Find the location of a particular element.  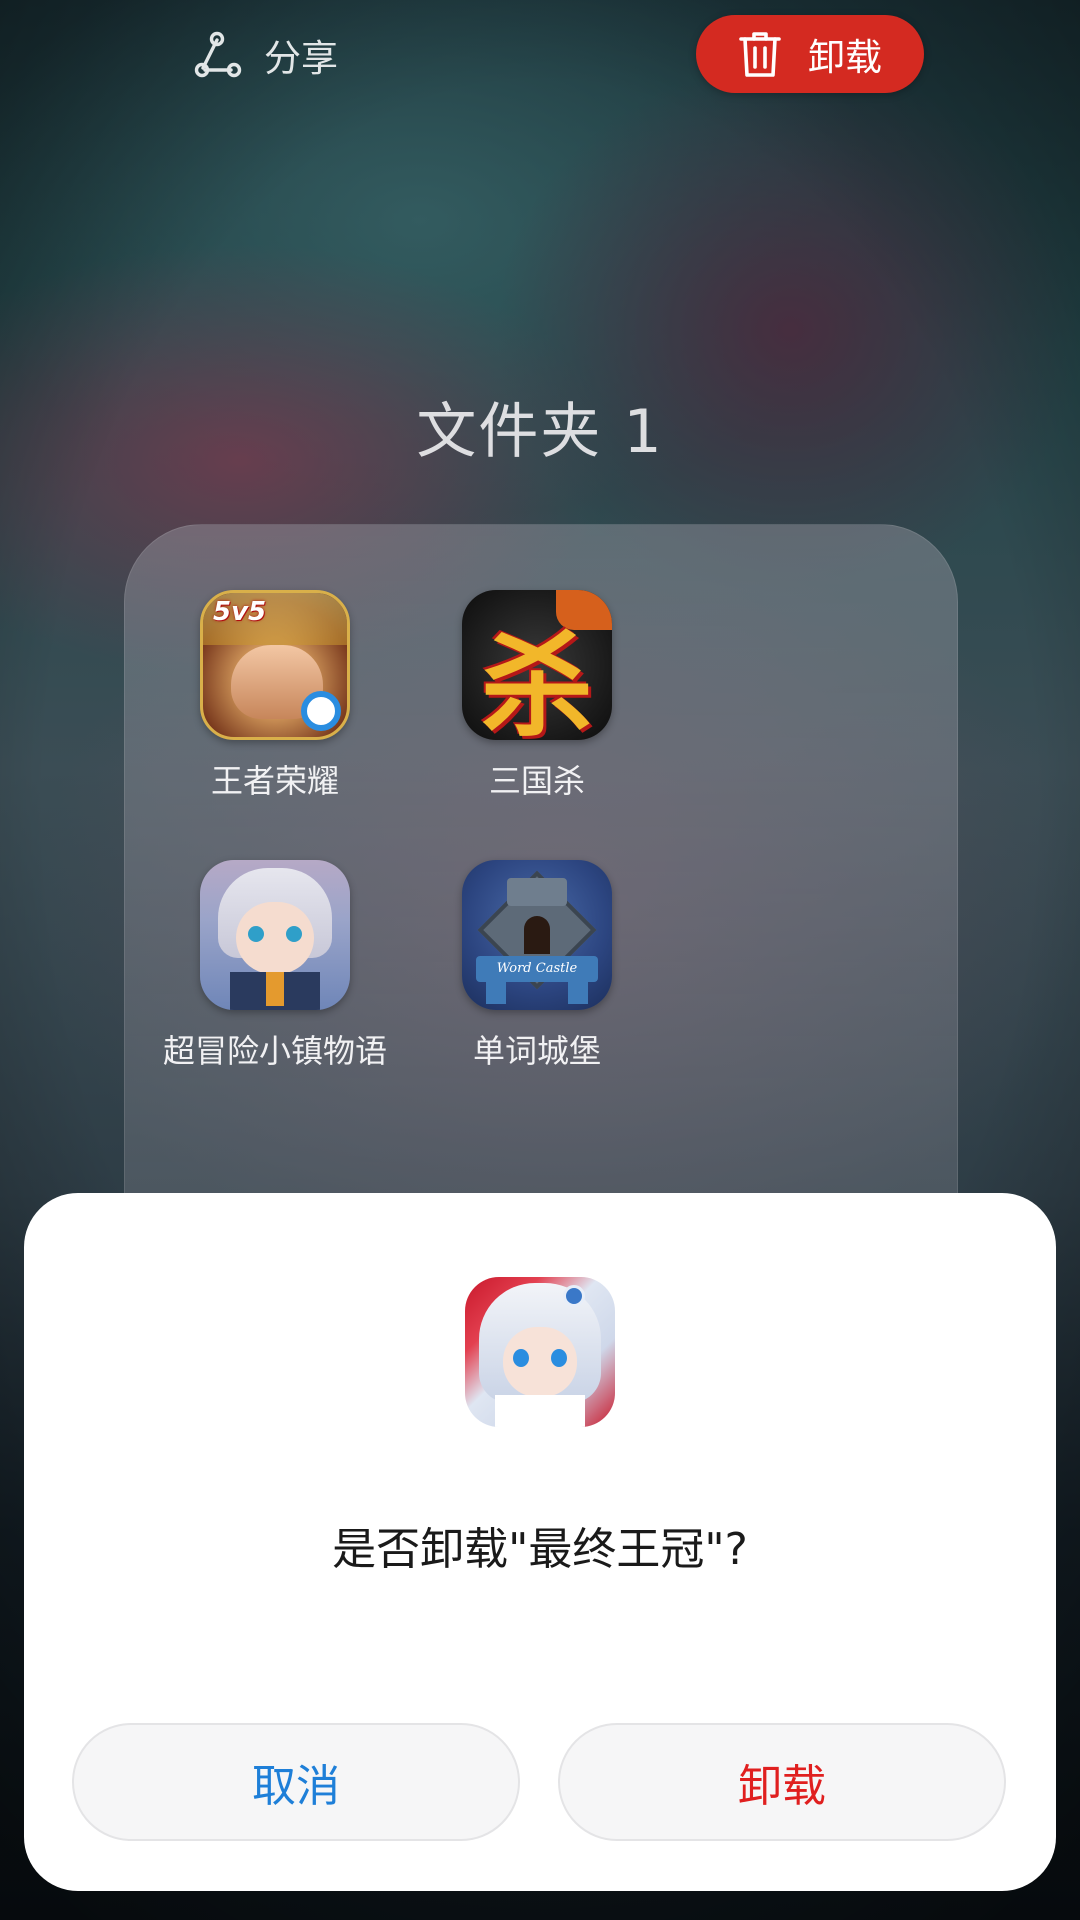

character-tie-shape is located at coordinates (275, 989).